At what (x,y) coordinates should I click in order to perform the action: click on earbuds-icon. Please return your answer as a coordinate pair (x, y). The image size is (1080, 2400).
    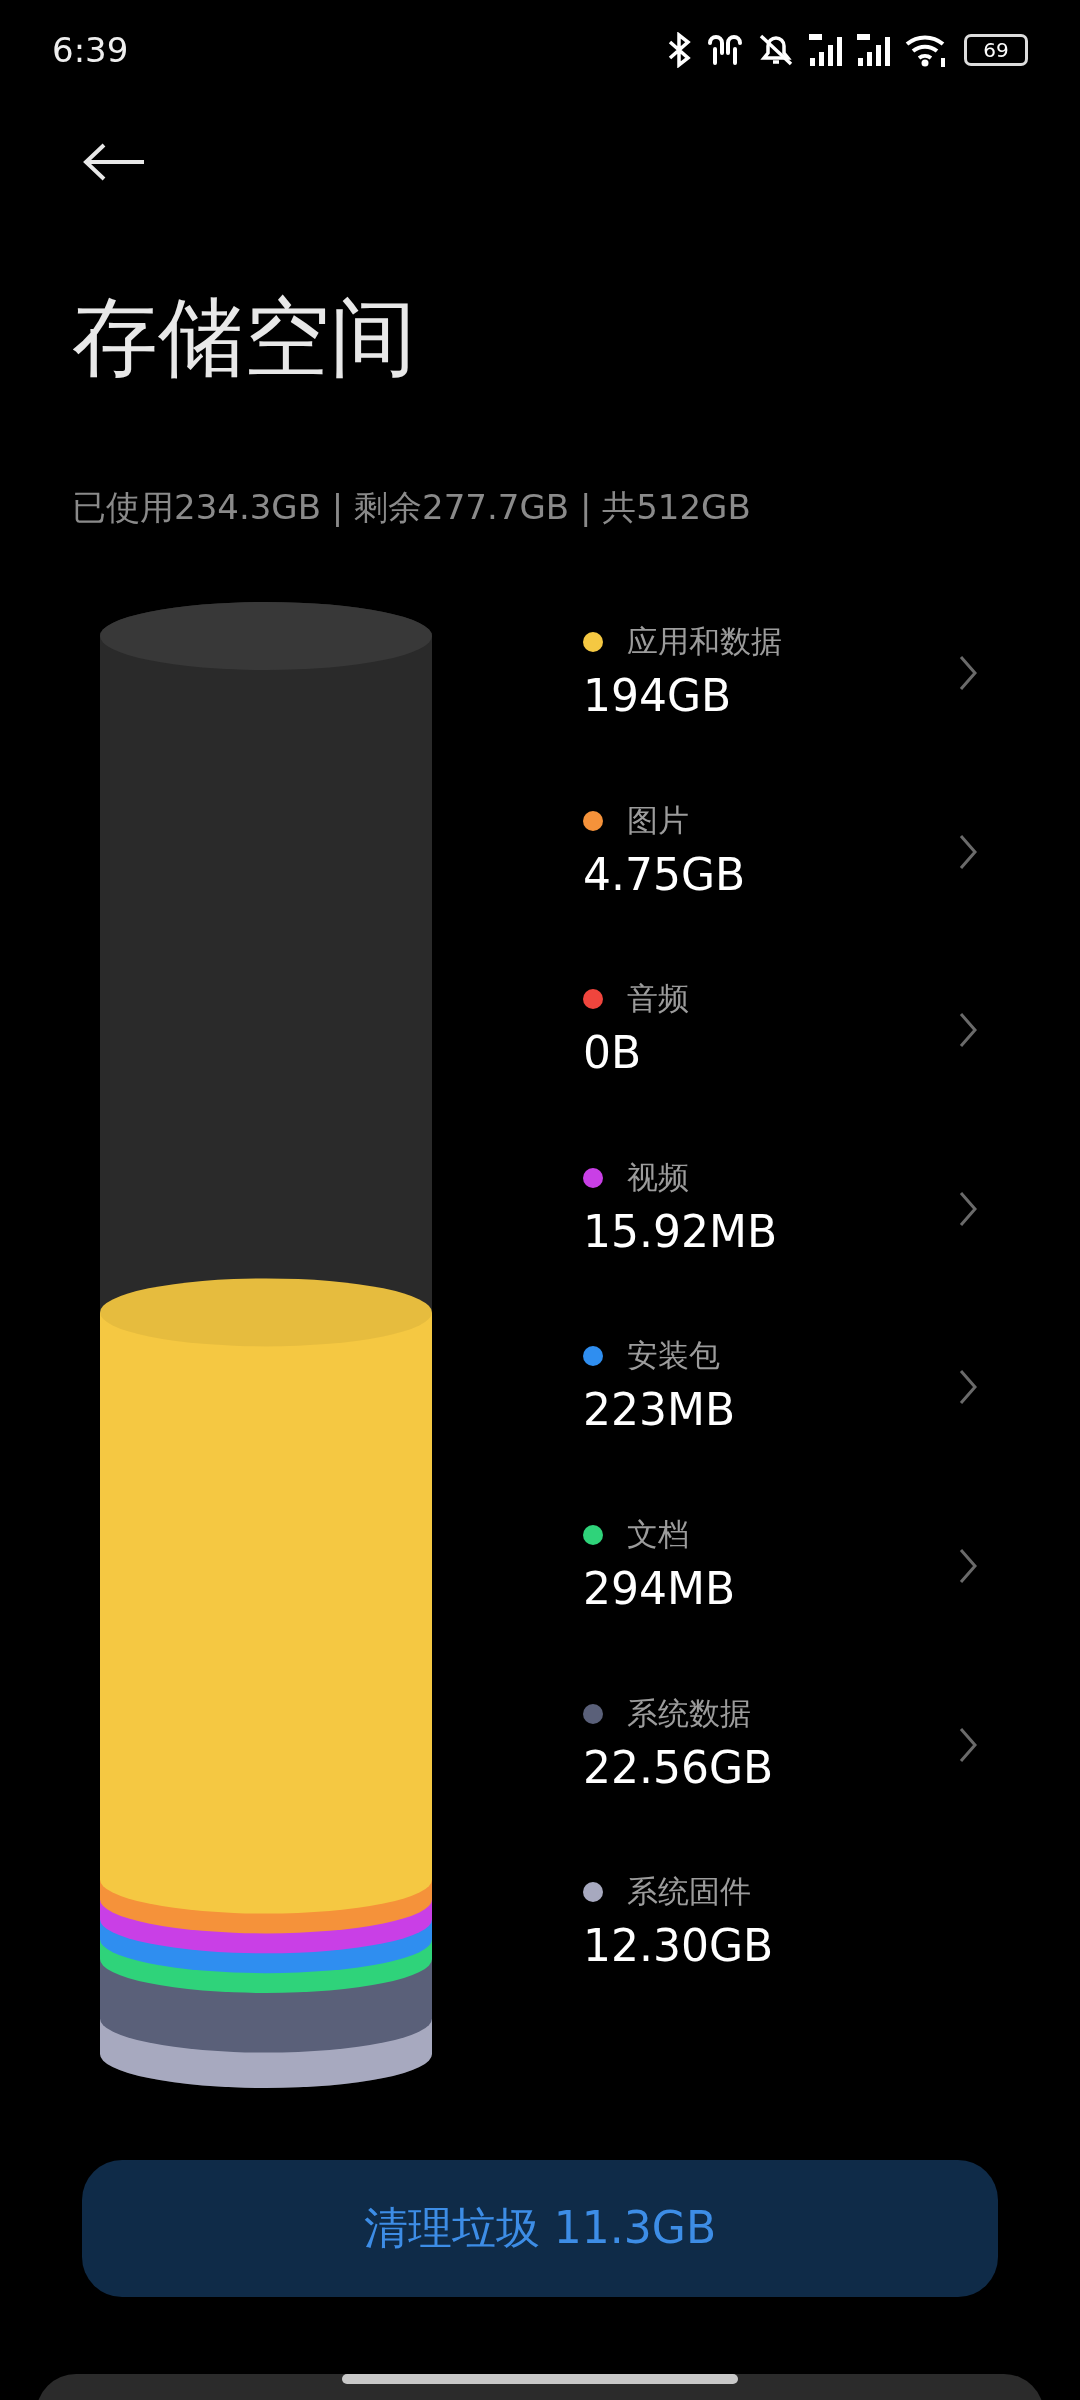
    Looking at the image, I should click on (725, 50).